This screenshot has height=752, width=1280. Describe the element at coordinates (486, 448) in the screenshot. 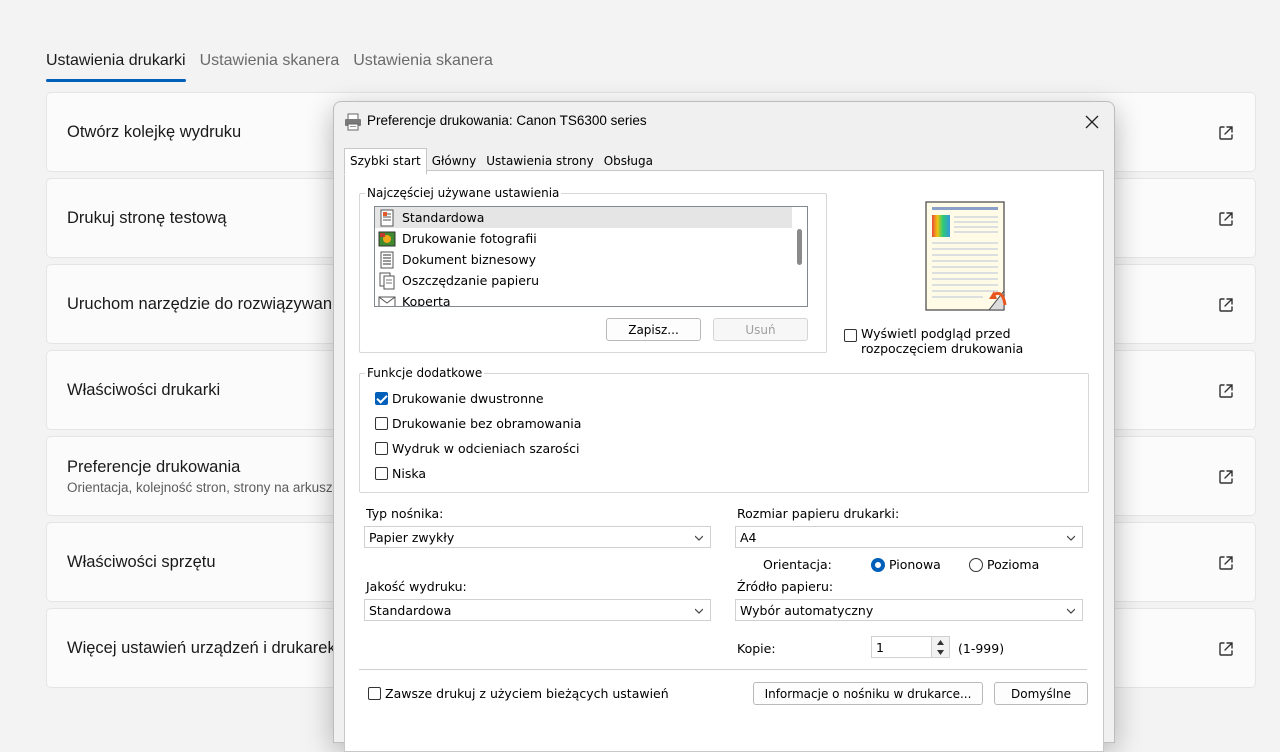

I see `checkbox-label: Wydruk w odcieniach szarości` at that location.